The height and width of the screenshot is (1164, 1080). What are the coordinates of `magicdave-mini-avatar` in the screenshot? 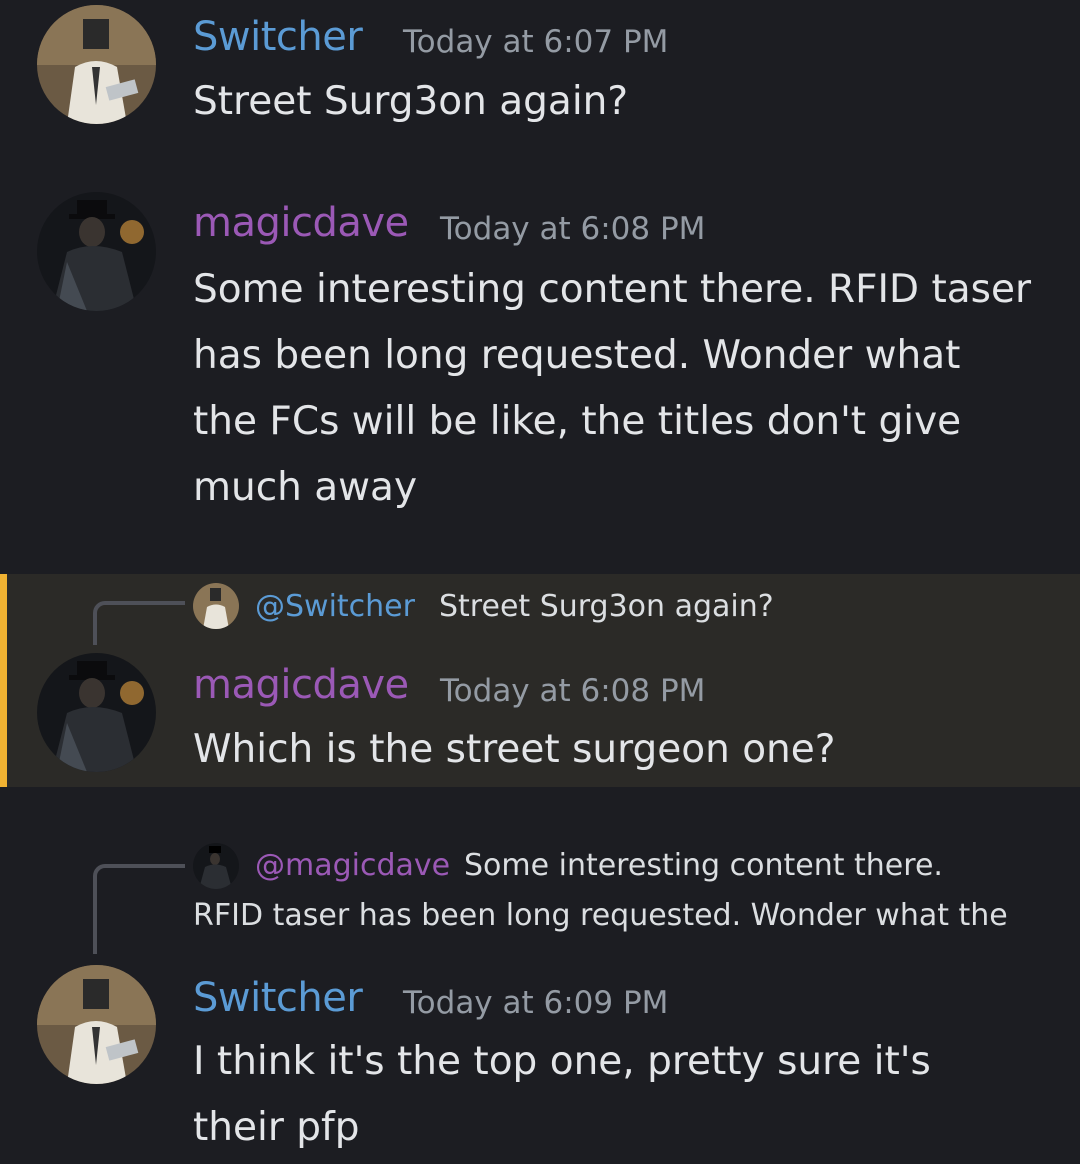 It's located at (216, 866).